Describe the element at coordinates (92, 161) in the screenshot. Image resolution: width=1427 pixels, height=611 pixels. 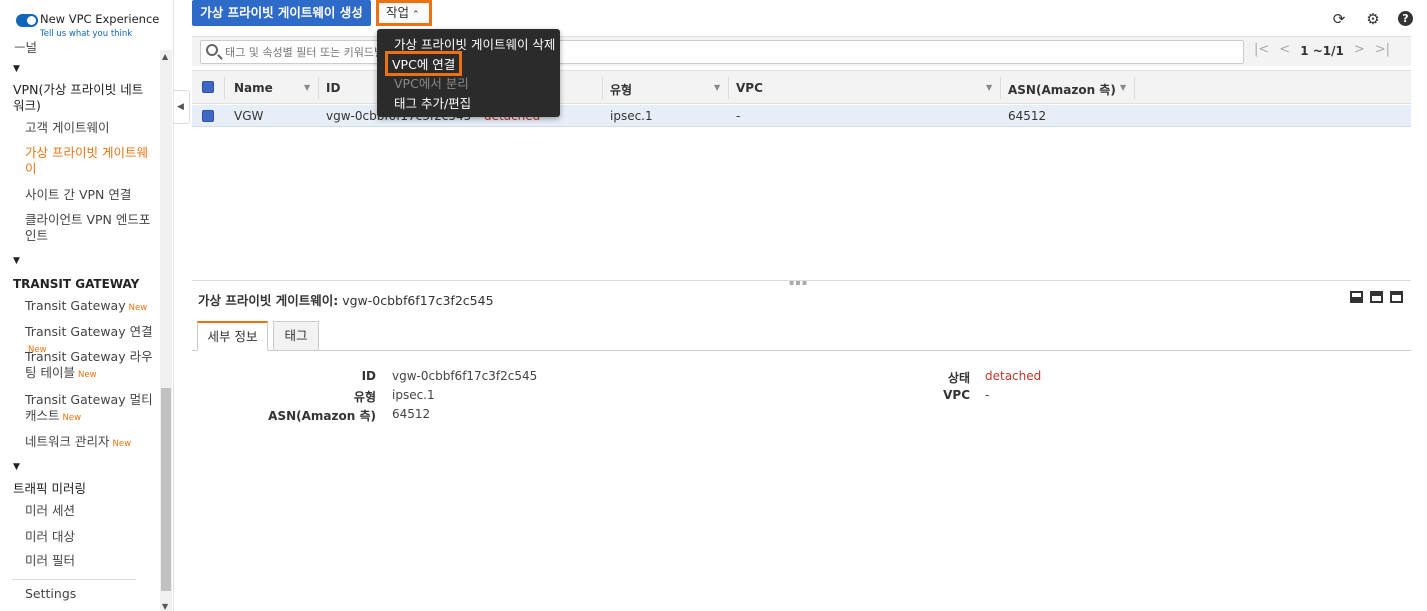
I see `sidebar-item-virtual-private-gateway: 가상 프라이빗 게이트웨이` at that location.